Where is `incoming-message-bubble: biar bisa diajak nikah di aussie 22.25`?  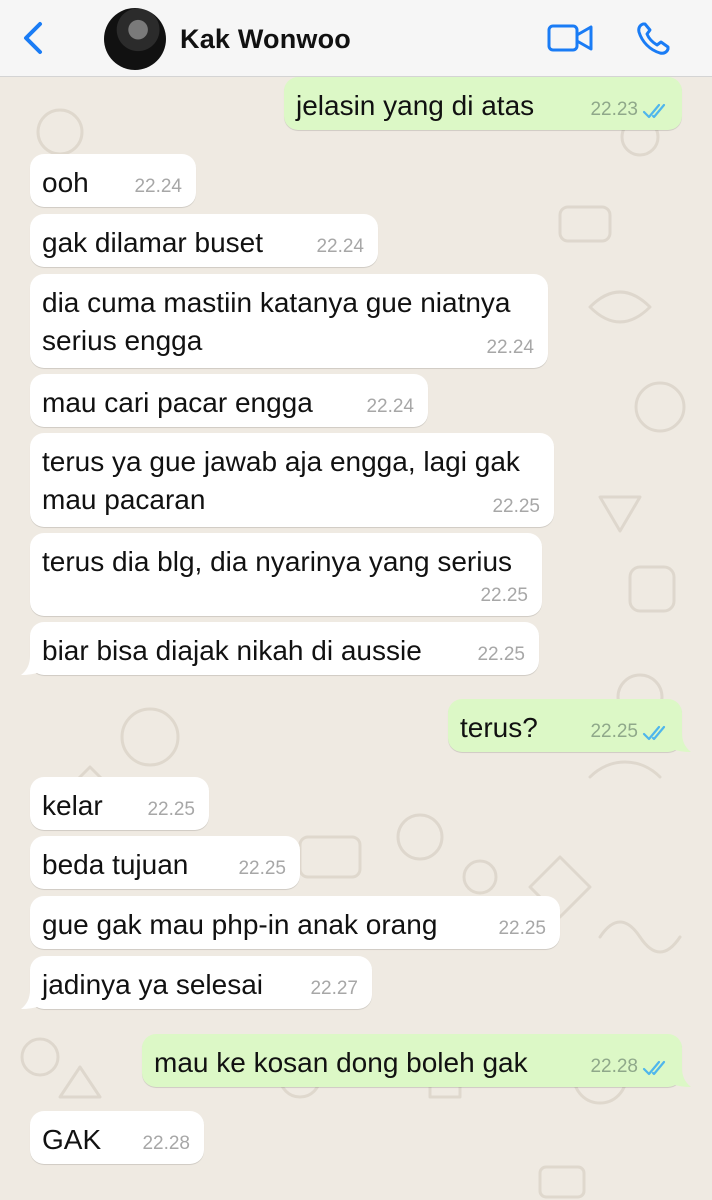 incoming-message-bubble: biar bisa diajak nikah di aussie 22.25 is located at coordinates (284, 648).